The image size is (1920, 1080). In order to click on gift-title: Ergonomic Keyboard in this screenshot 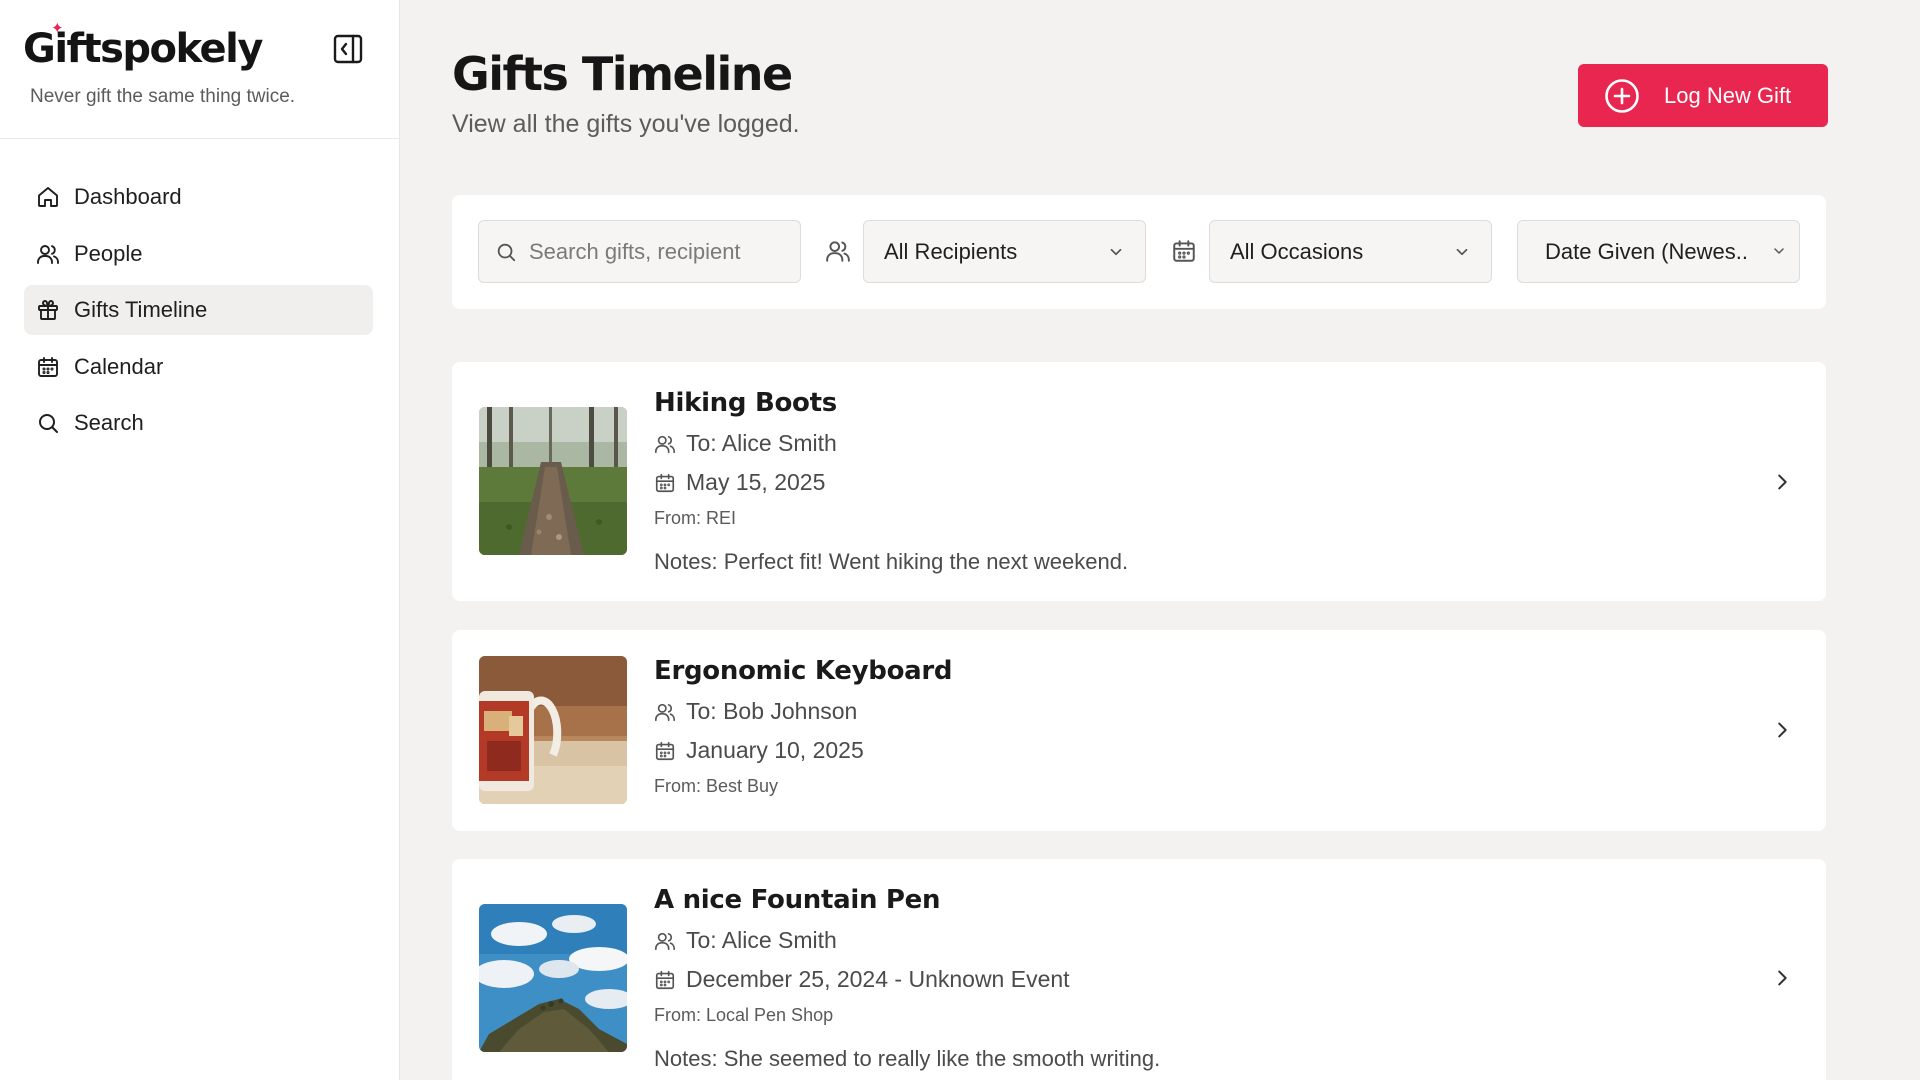, I will do `click(803, 671)`.